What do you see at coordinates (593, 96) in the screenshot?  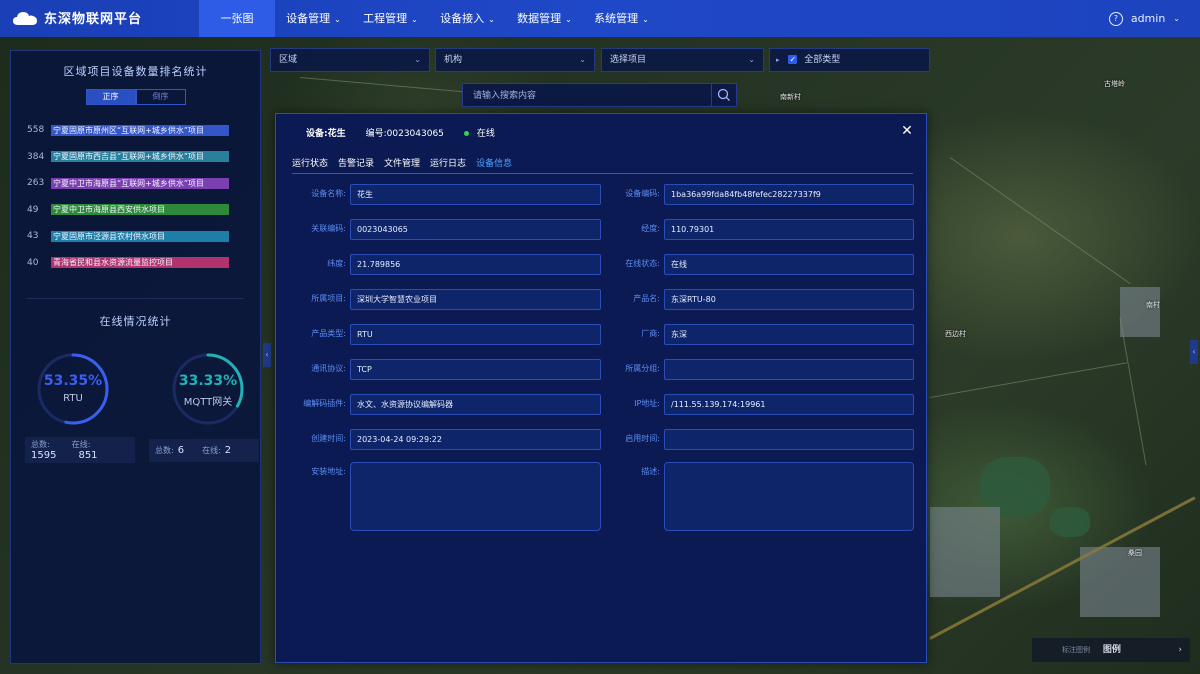 I see `search-input` at bounding box center [593, 96].